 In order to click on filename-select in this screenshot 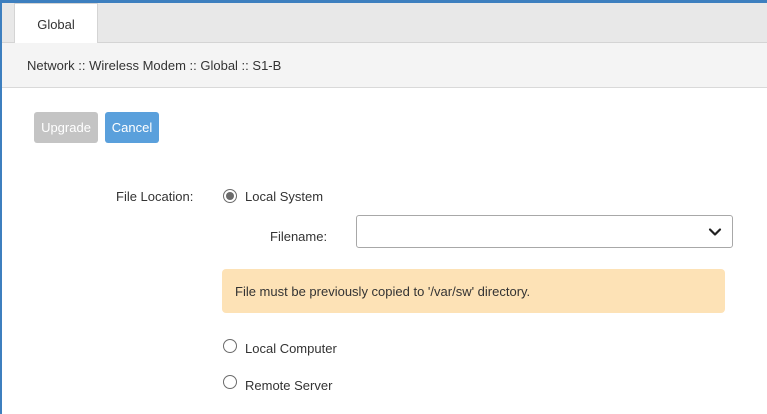, I will do `click(544, 231)`.